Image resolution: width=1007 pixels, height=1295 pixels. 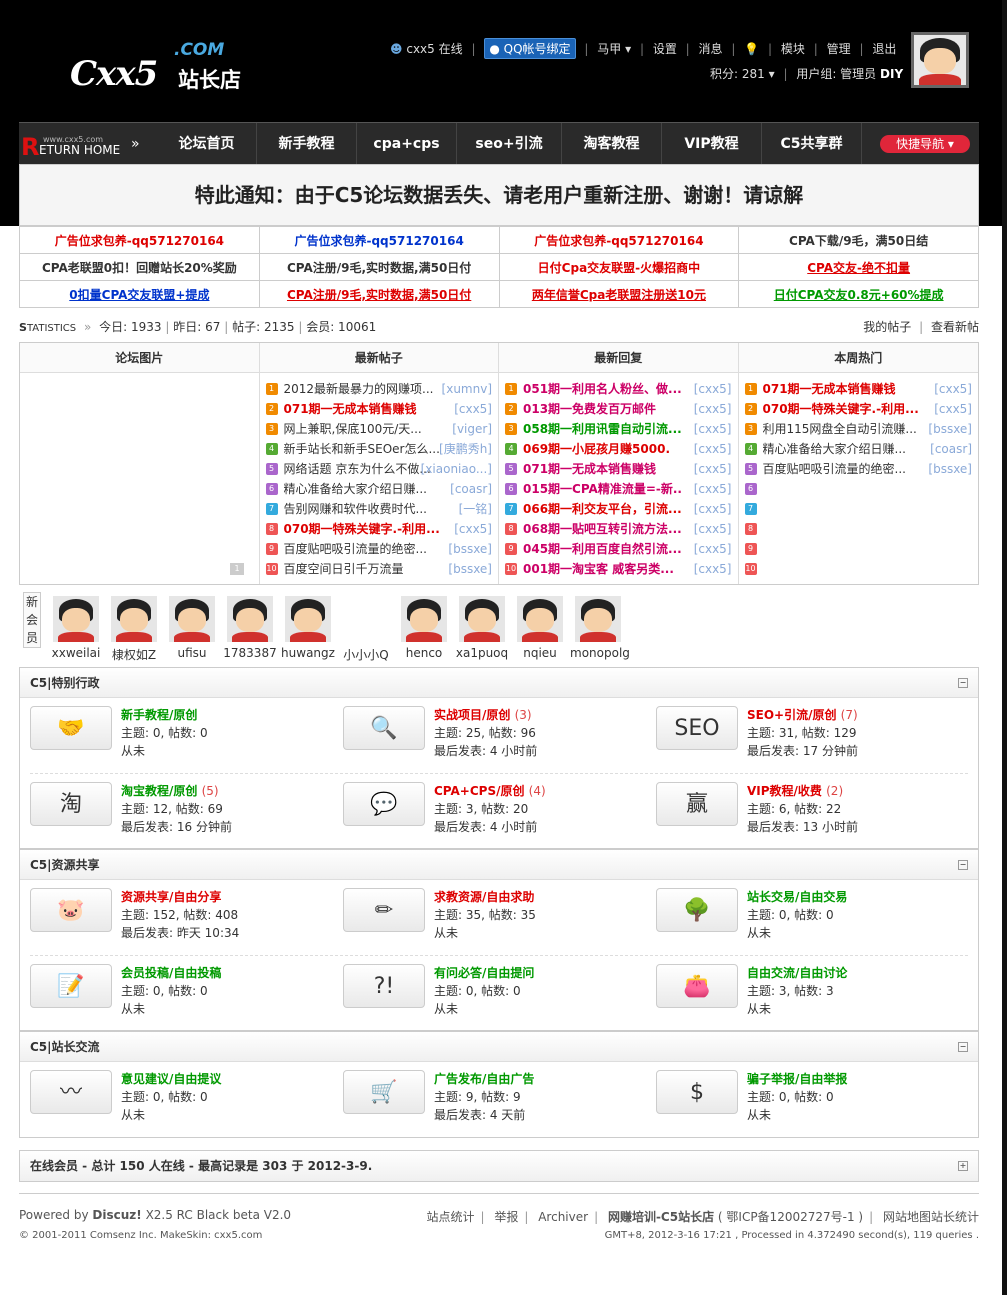 I want to click on thread-list-item: 2 070期一特殊关键字.-利用... [cxx5], so click(x=858, y=409).